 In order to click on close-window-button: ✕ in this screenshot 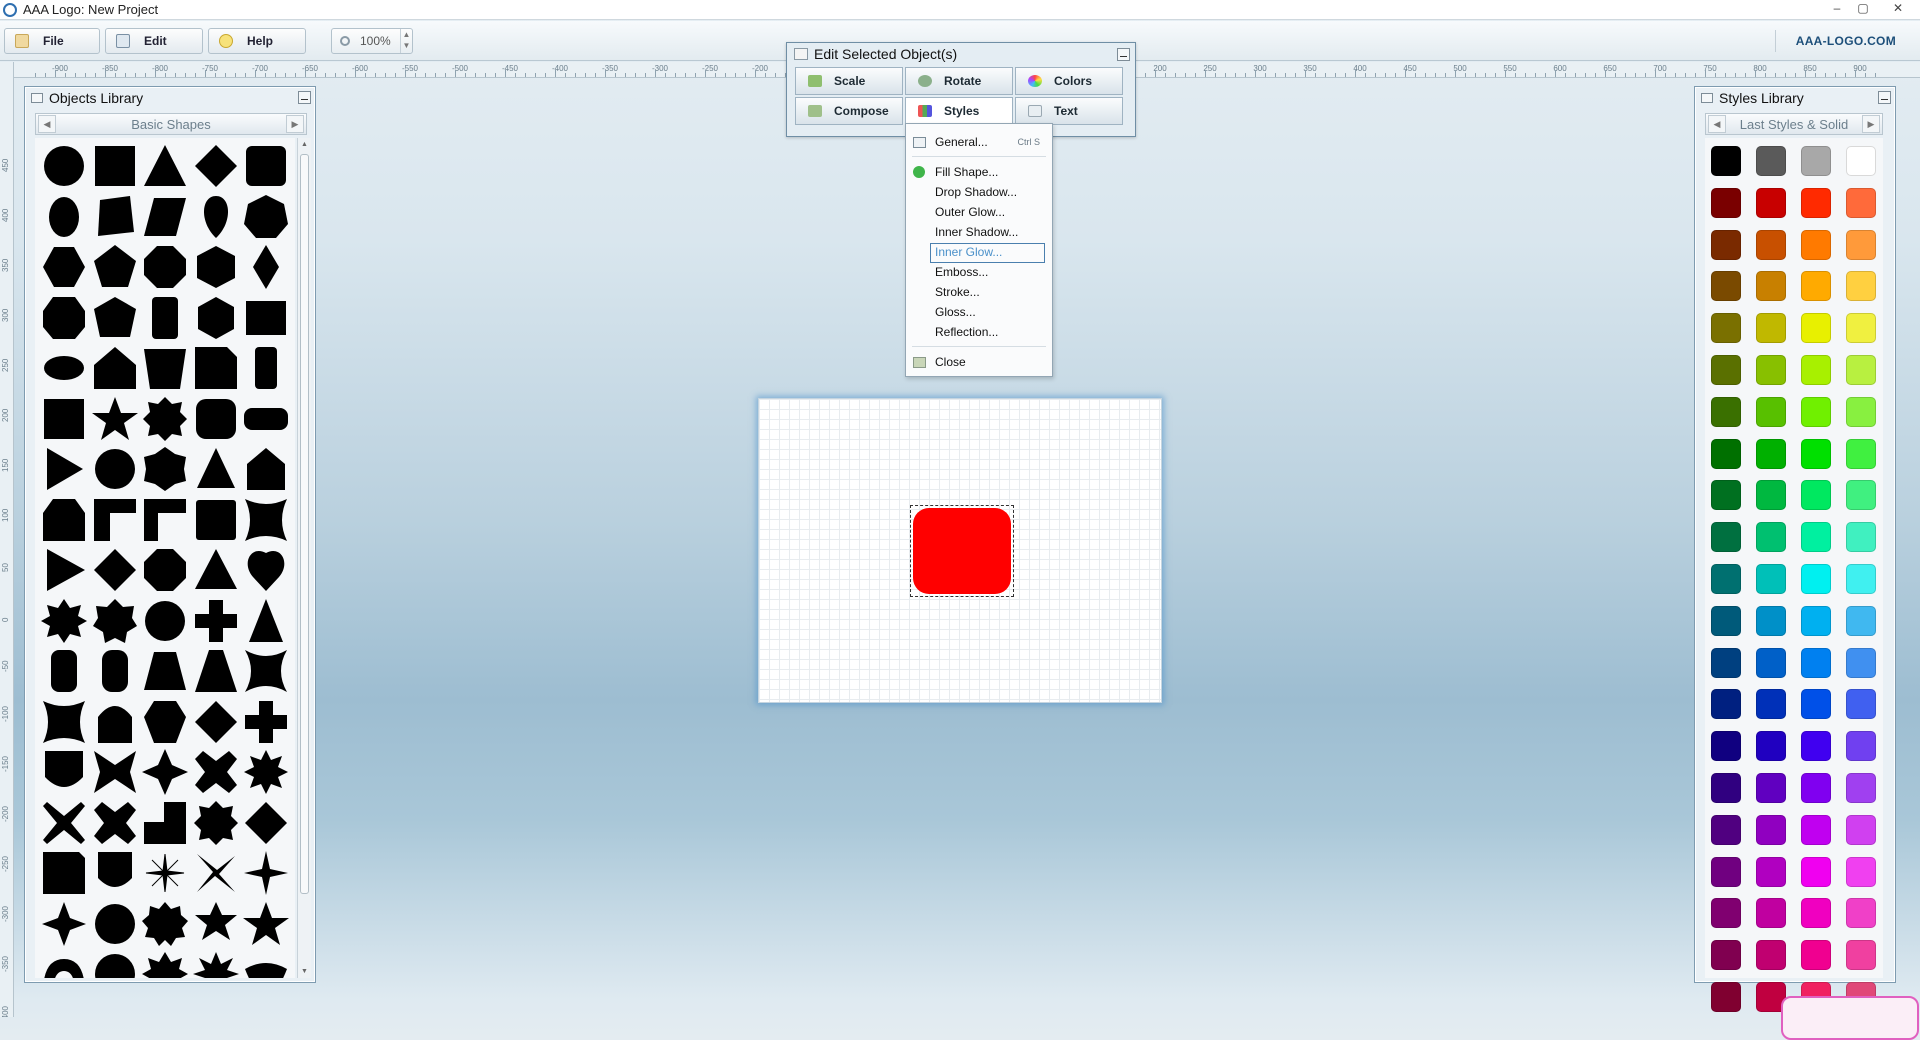, I will do `click(1898, 9)`.